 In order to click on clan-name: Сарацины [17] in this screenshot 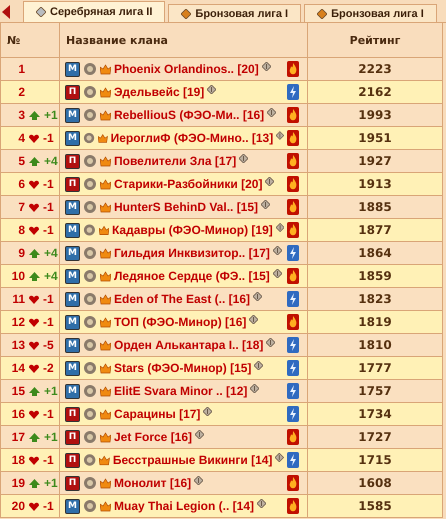, I will do `click(157, 414)`.